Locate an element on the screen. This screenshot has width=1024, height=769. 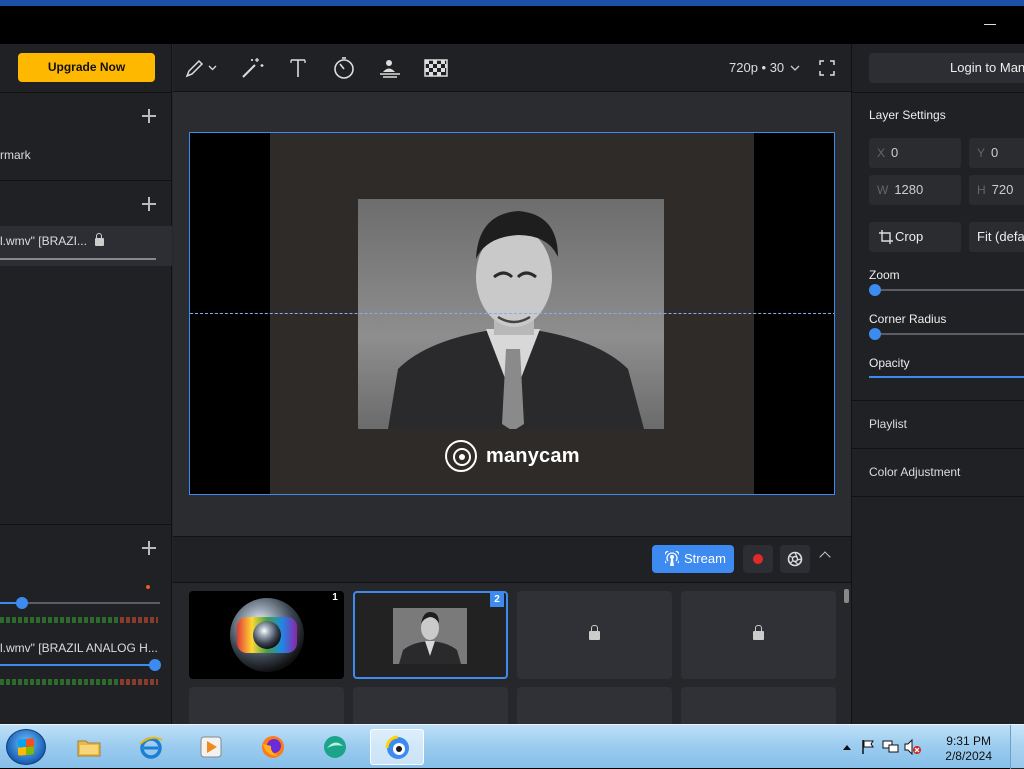
manycam-app-icon is located at coordinates (397, 747).